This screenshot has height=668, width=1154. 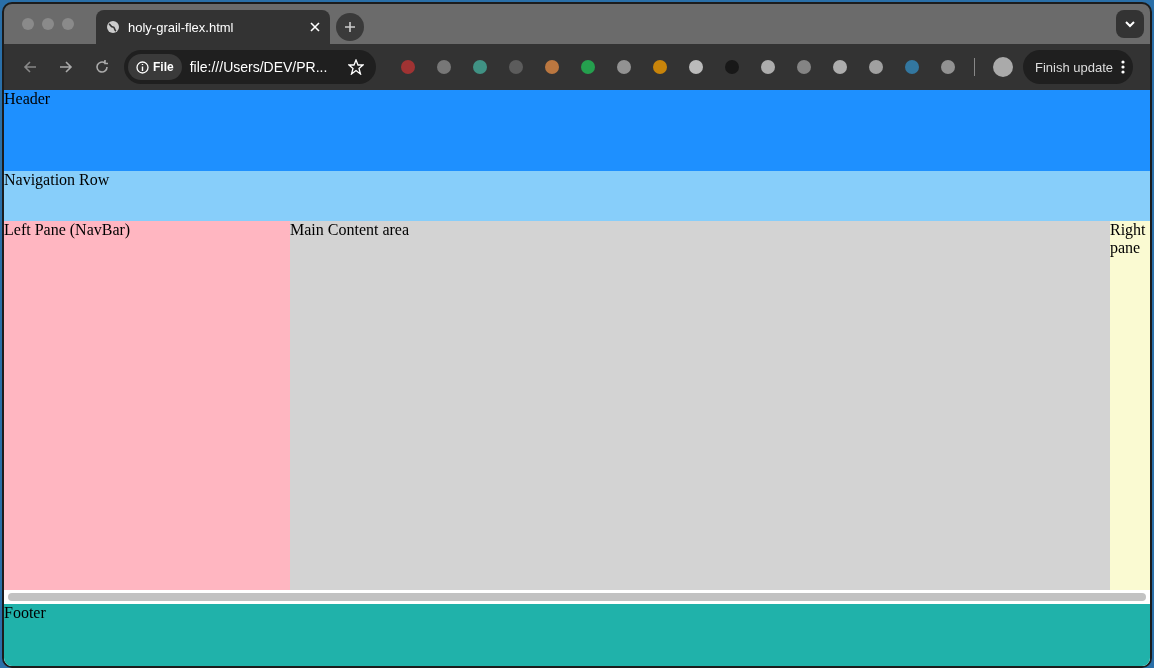 I want to click on star-icon, so click(x=356, y=67).